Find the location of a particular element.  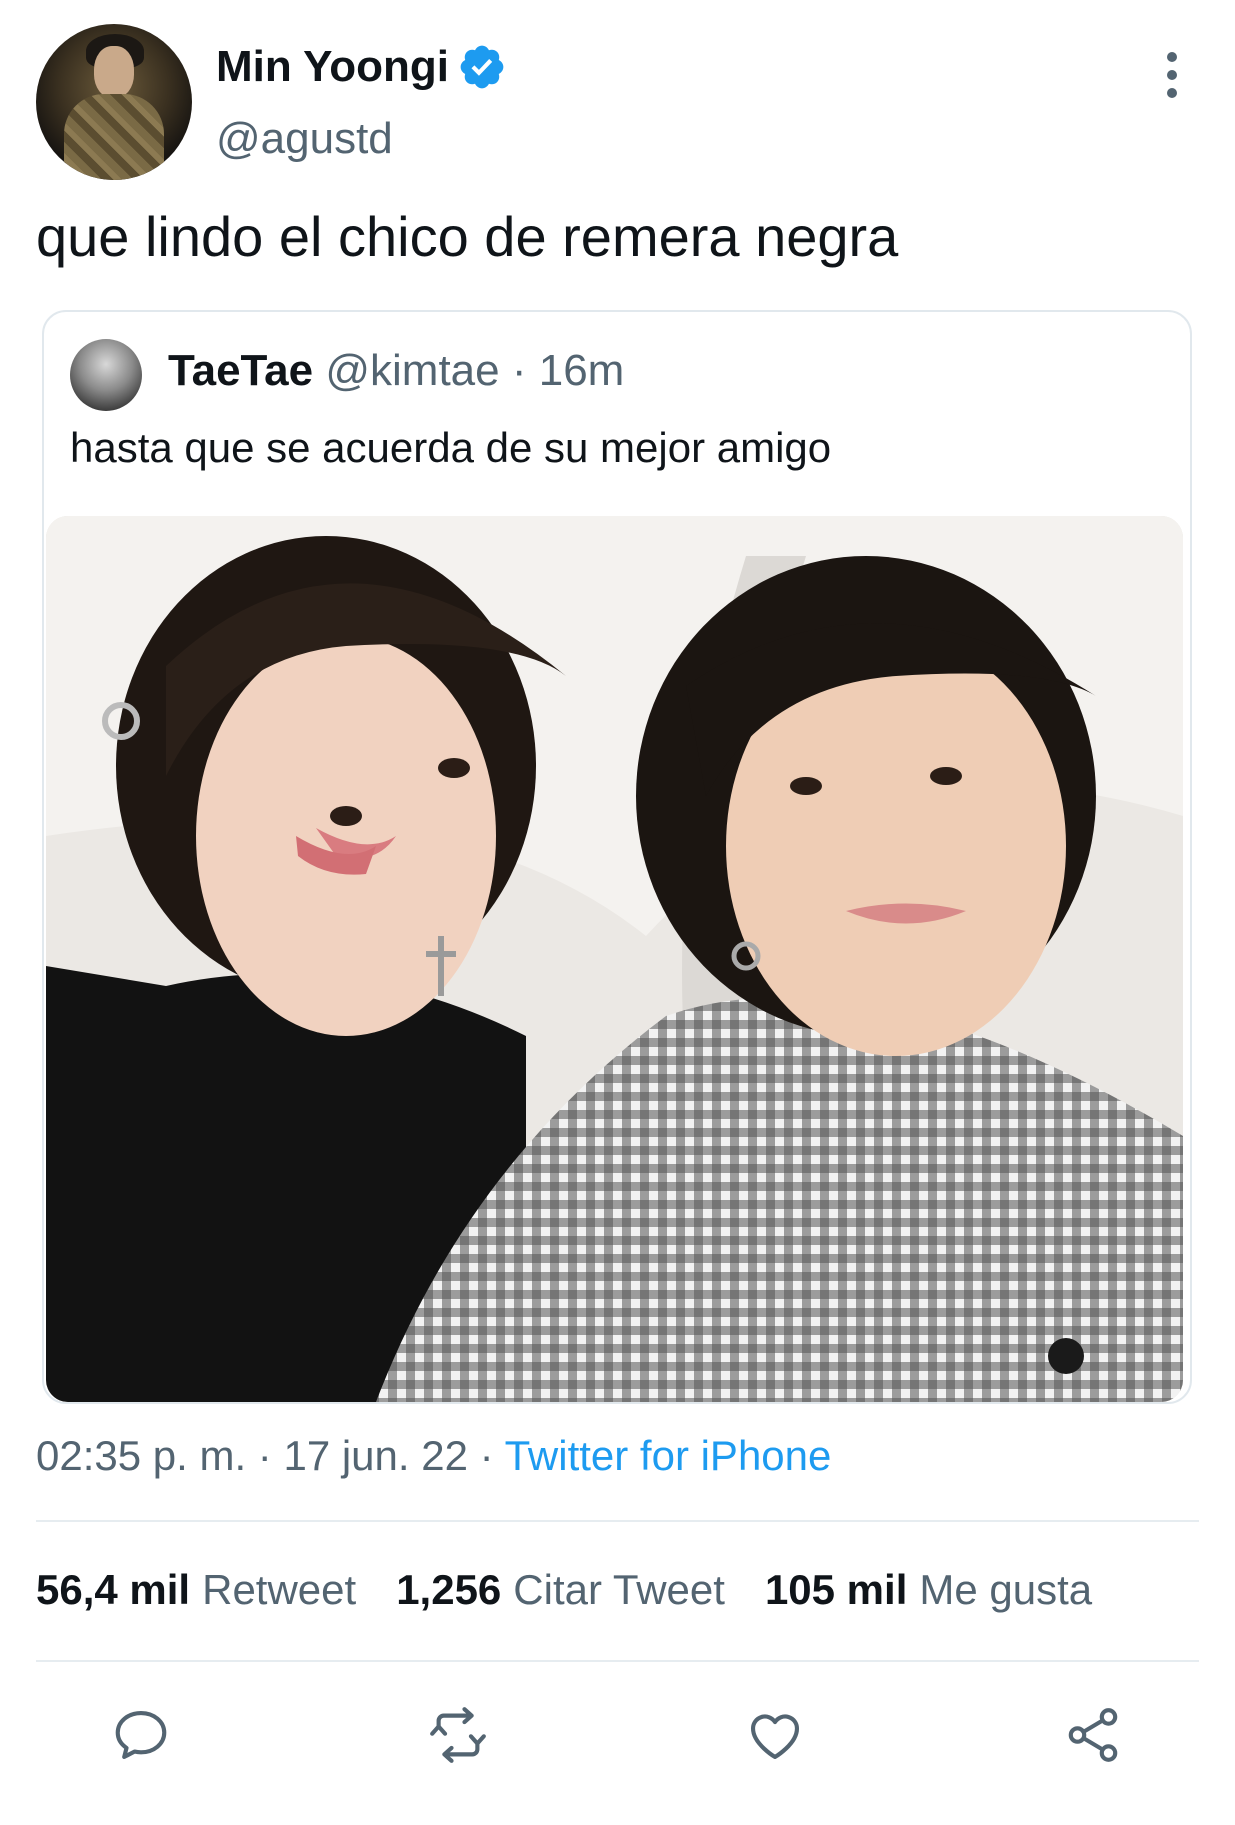

verified-badge-icon is located at coordinates (482, 67).